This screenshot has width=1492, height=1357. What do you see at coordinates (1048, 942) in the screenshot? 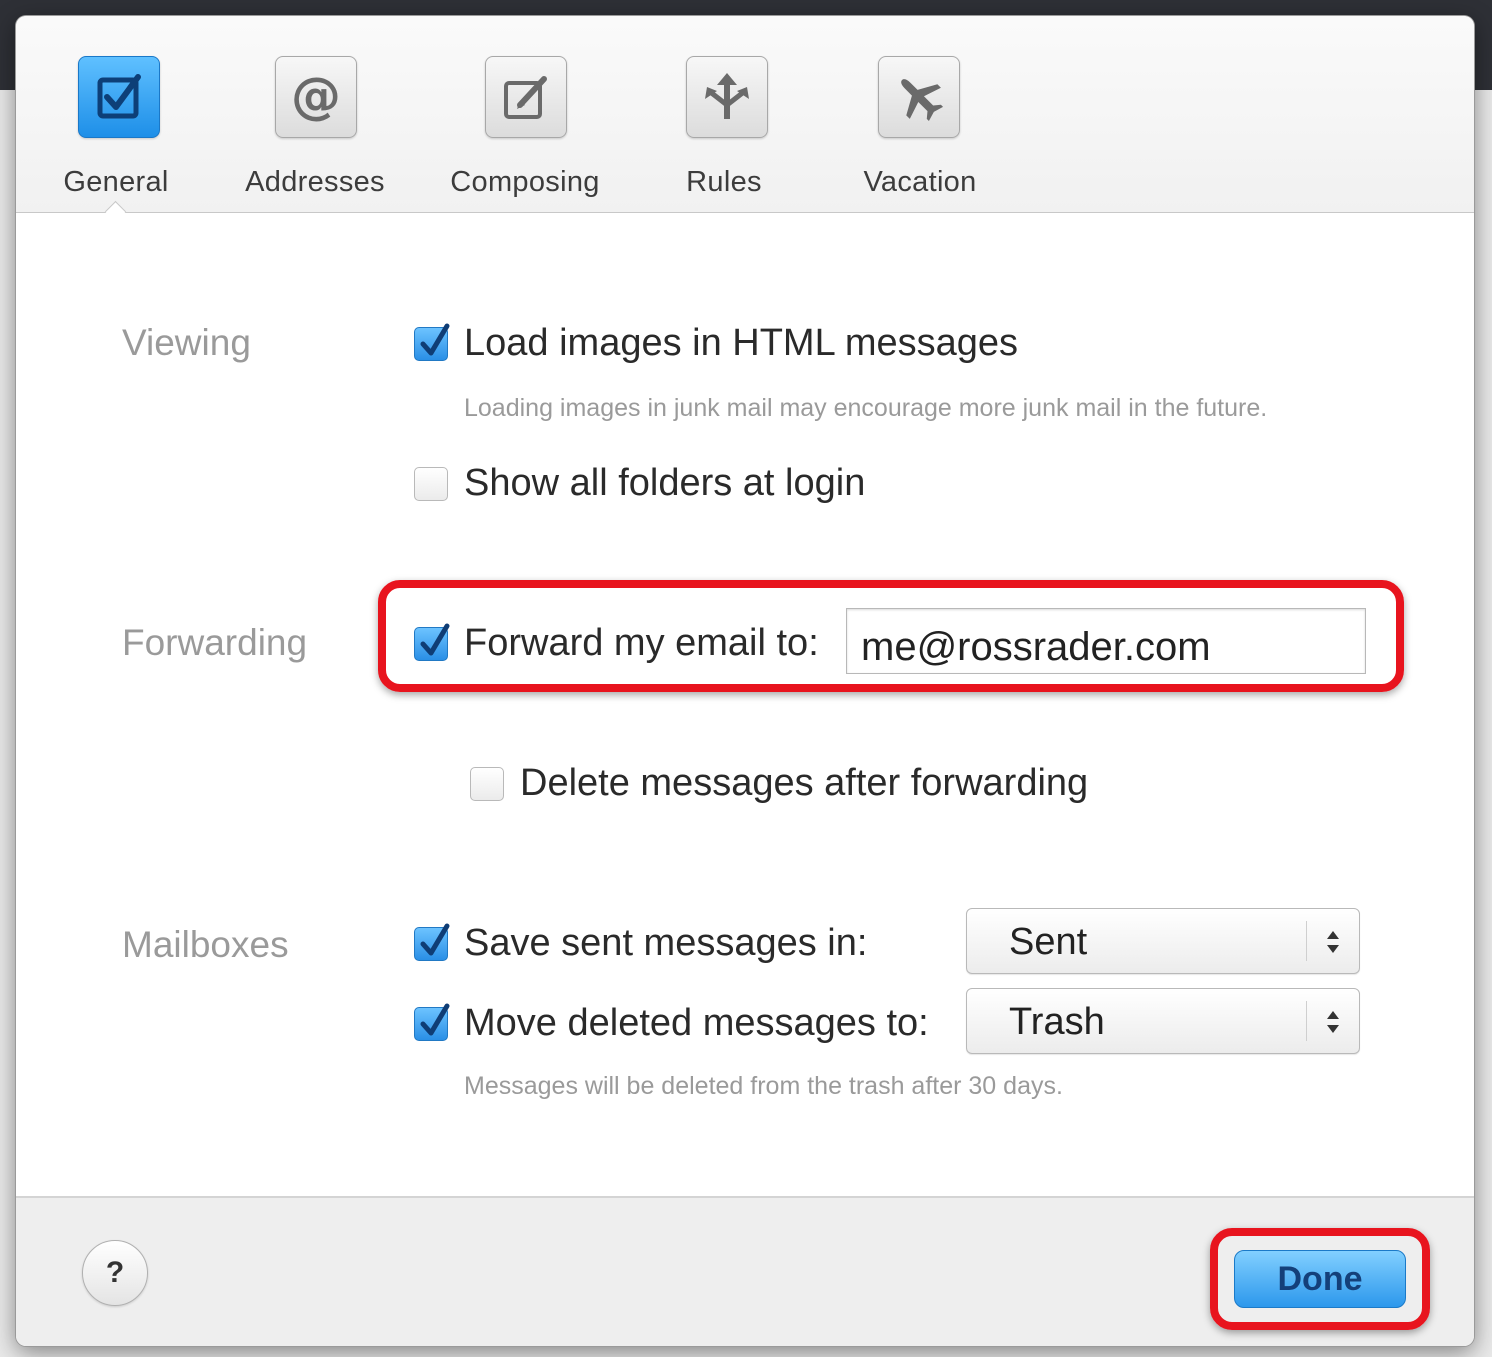
I see `sent-mailbox-value: Sent` at bounding box center [1048, 942].